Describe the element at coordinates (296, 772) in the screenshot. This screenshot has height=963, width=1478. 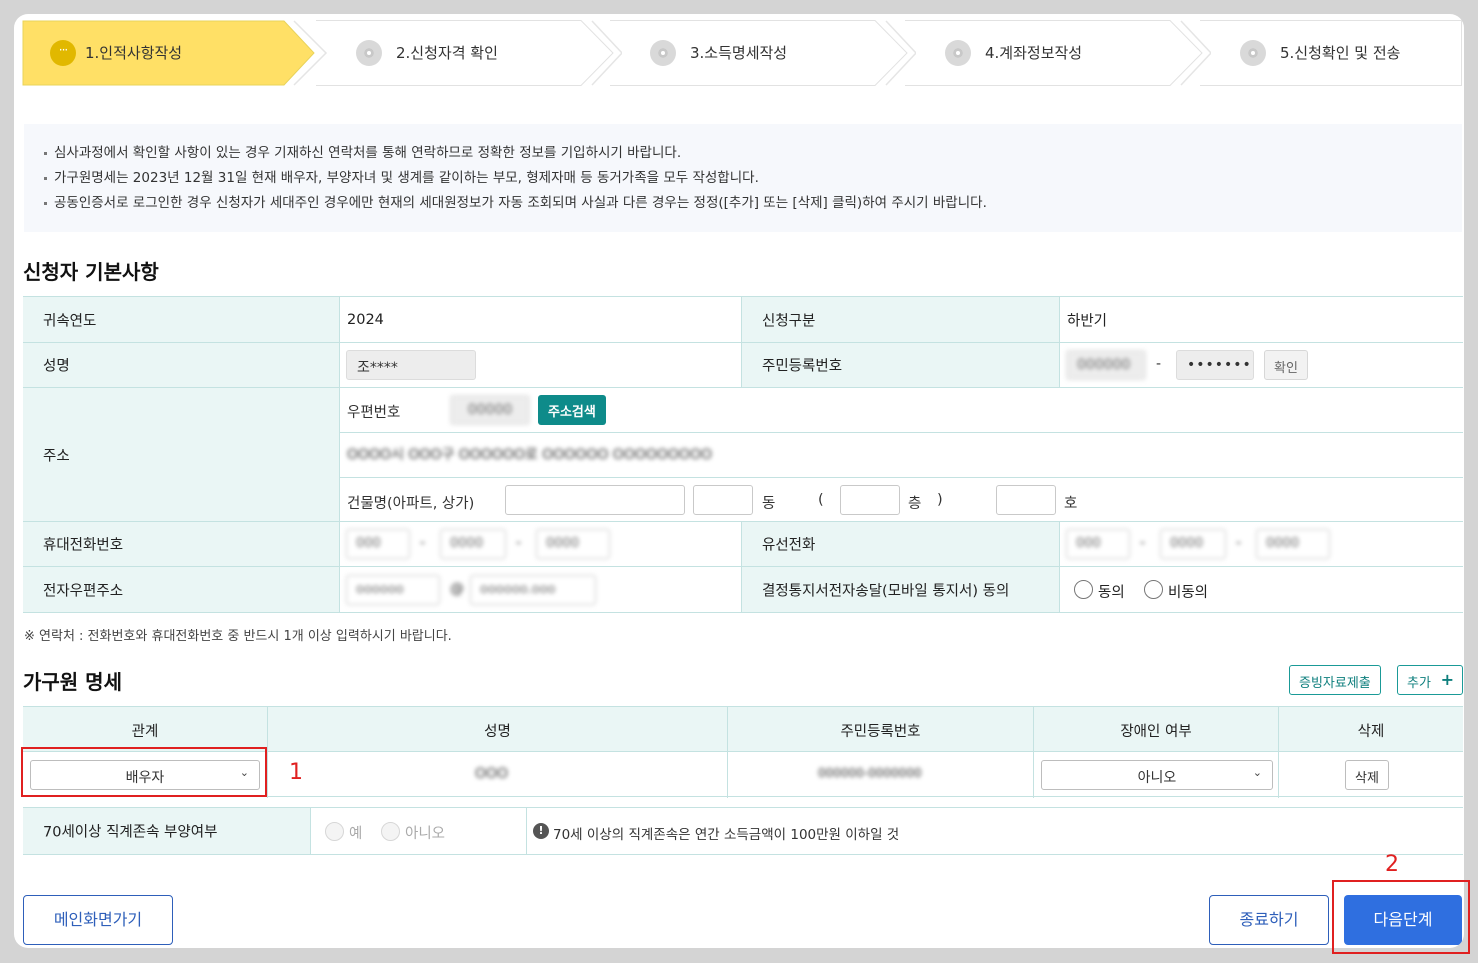
I see `annotation-1: 1` at that location.